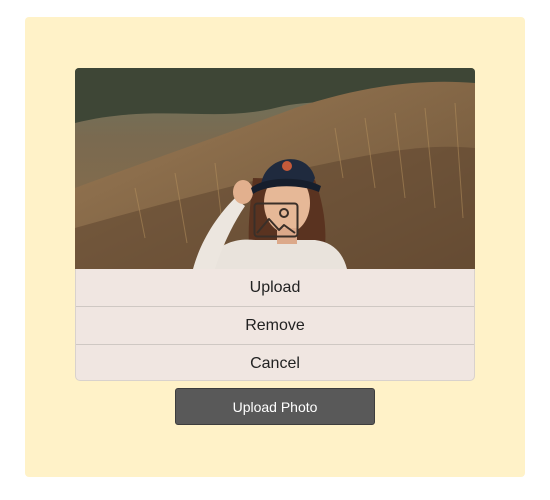 This screenshot has width=550, height=500. I want to click on upload-photo-button: Upload Photo, so click(275, 406).